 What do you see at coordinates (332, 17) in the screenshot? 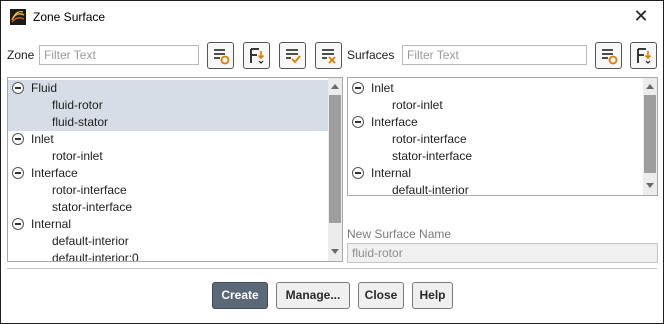
I see `title-bar: Zone Surface ✕` at bounding box center [332, 17].